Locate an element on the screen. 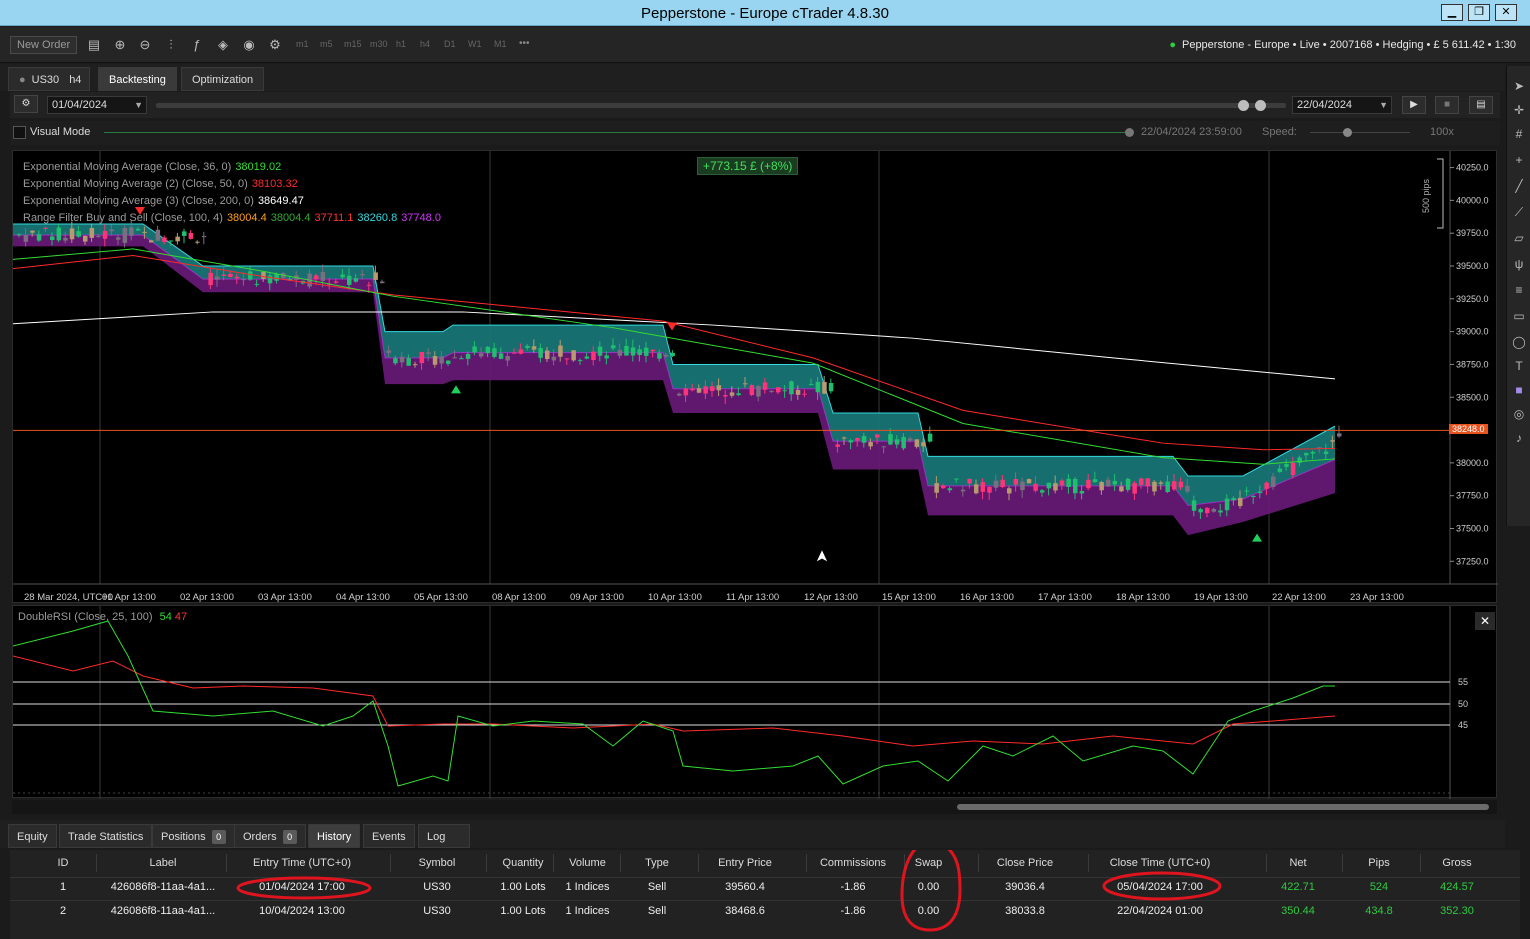 The width and height of the screenshot is (1530, 939). speed-knob is located at coordinates (1347, 132).